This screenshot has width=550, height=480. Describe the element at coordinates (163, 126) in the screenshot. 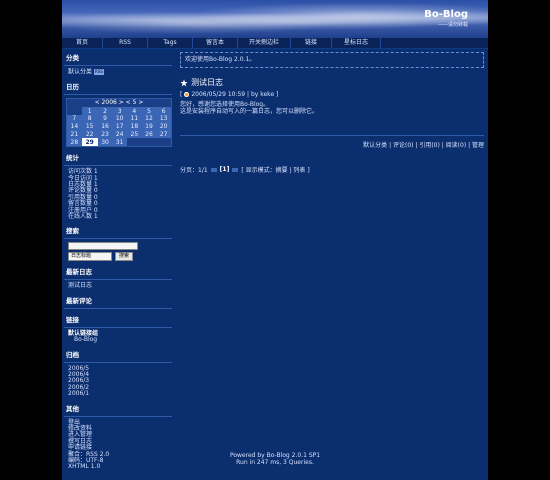

I see `calendar-day: 20` at that location.